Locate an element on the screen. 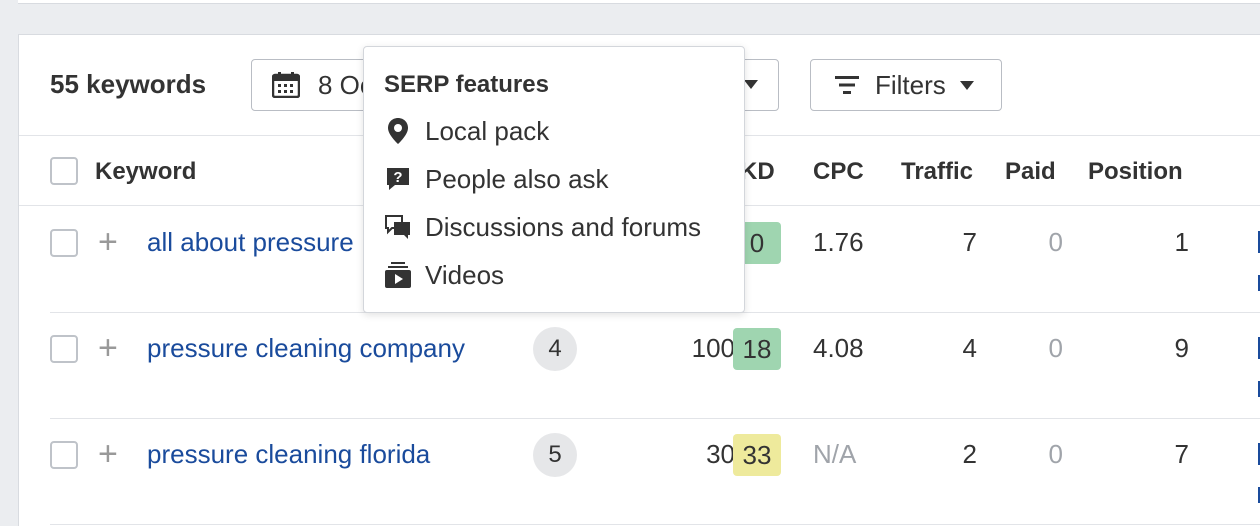 The height and width of the screenshot is (526, 1260). traffic-value: 2 is located at coordinates (969, 454).